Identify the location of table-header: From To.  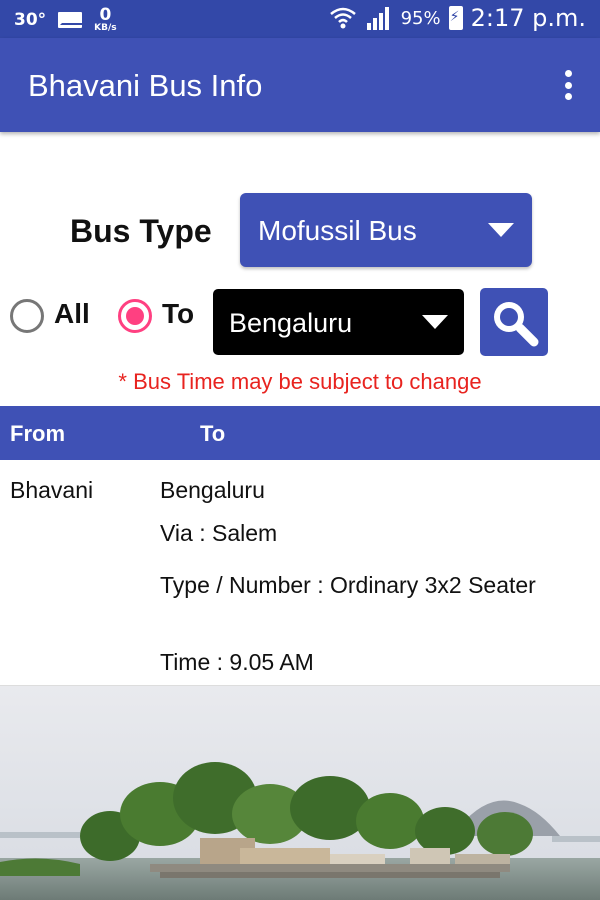
(300, 433).